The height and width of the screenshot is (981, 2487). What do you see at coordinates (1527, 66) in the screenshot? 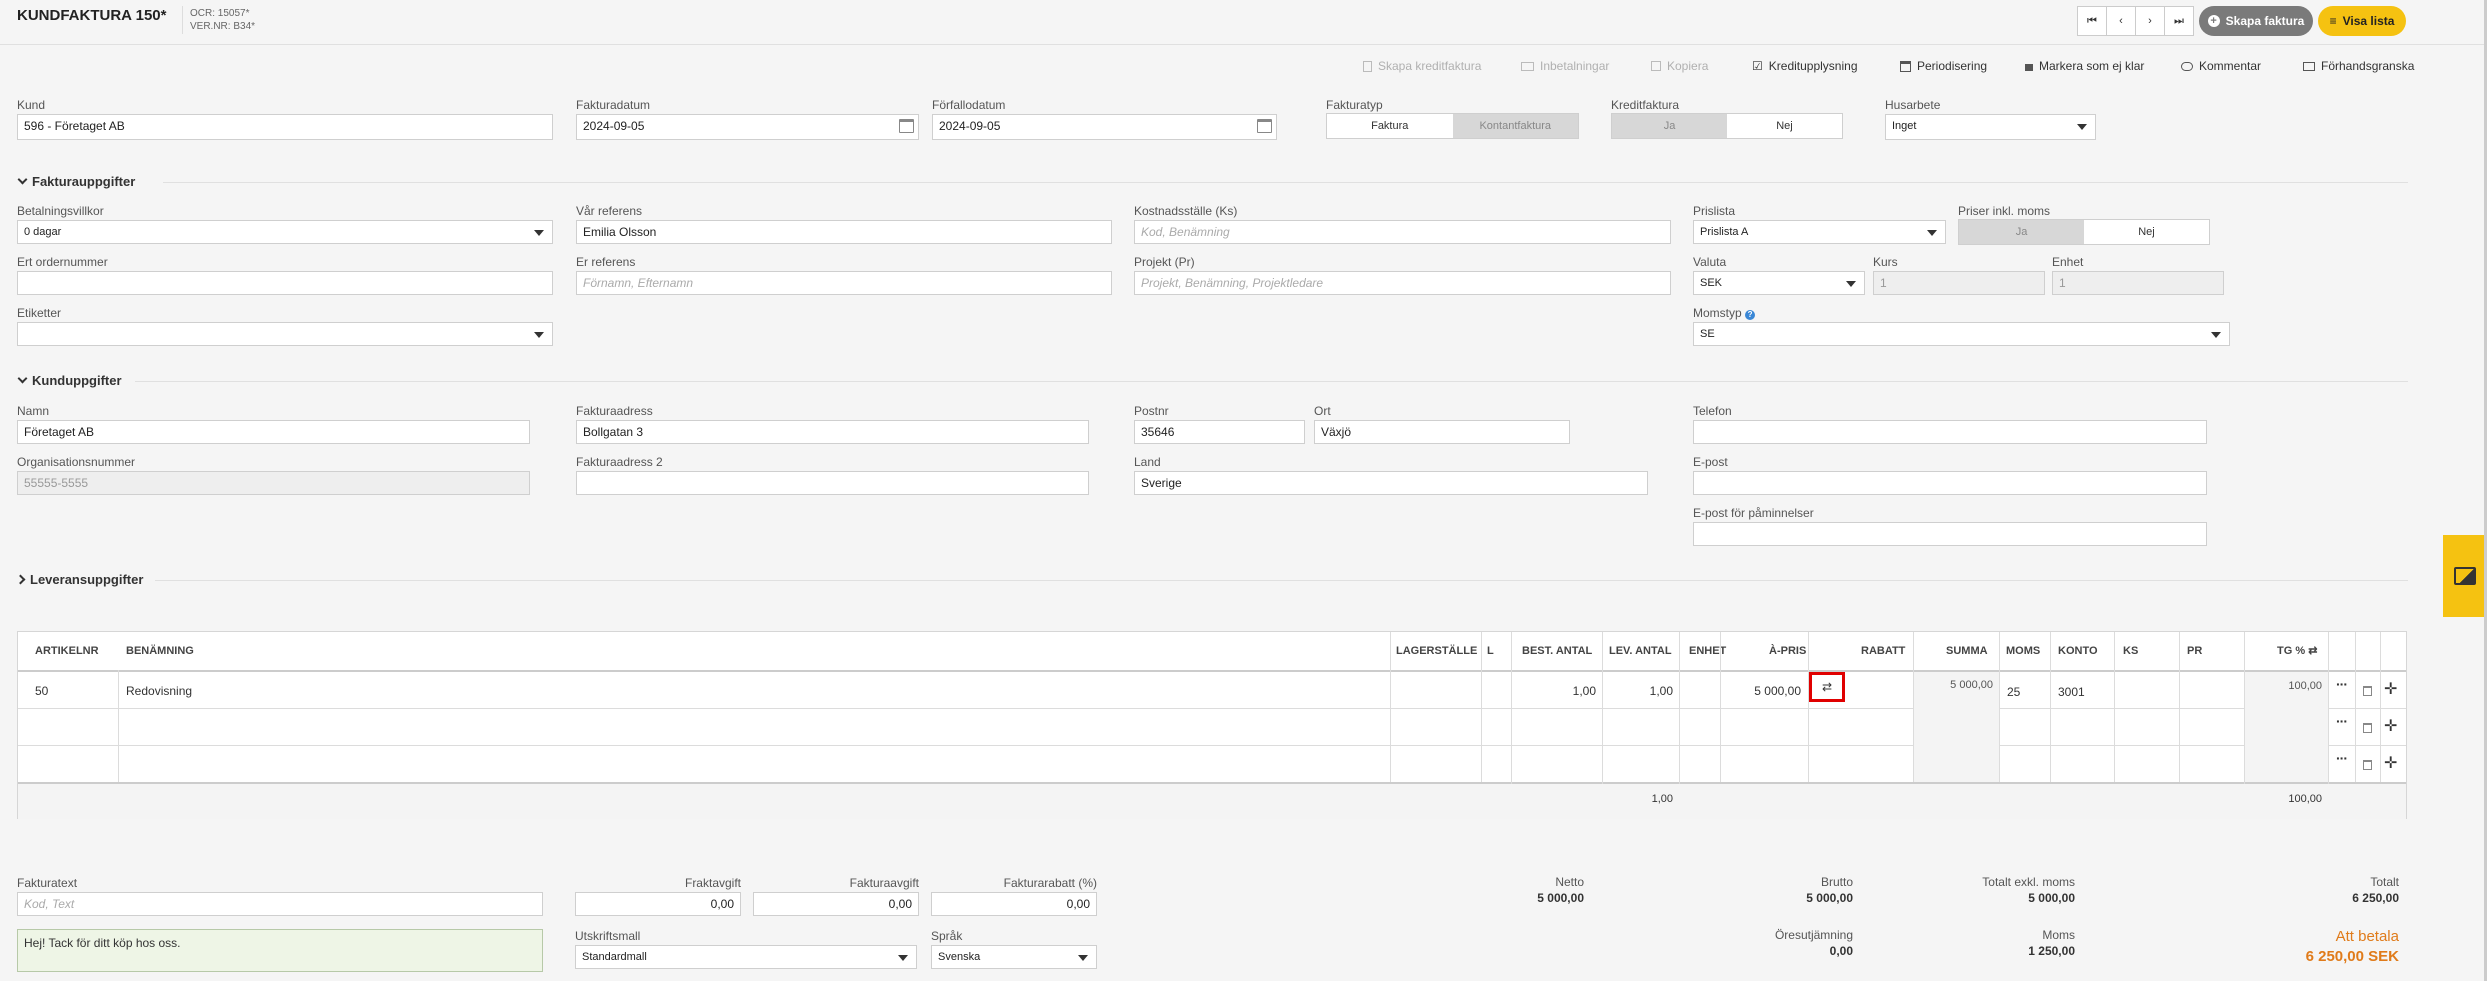
I see `money-icon` at bounding box center [1527, 66].